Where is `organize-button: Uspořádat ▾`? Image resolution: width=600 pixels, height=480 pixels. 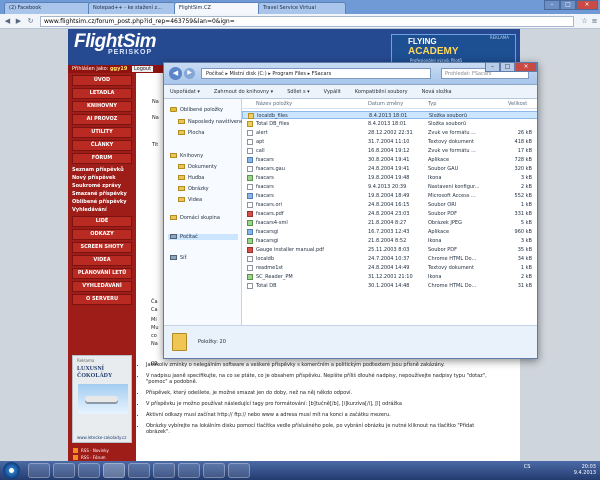 organize-button: Uspořádat ▾ is located at coordinates (185, 92).